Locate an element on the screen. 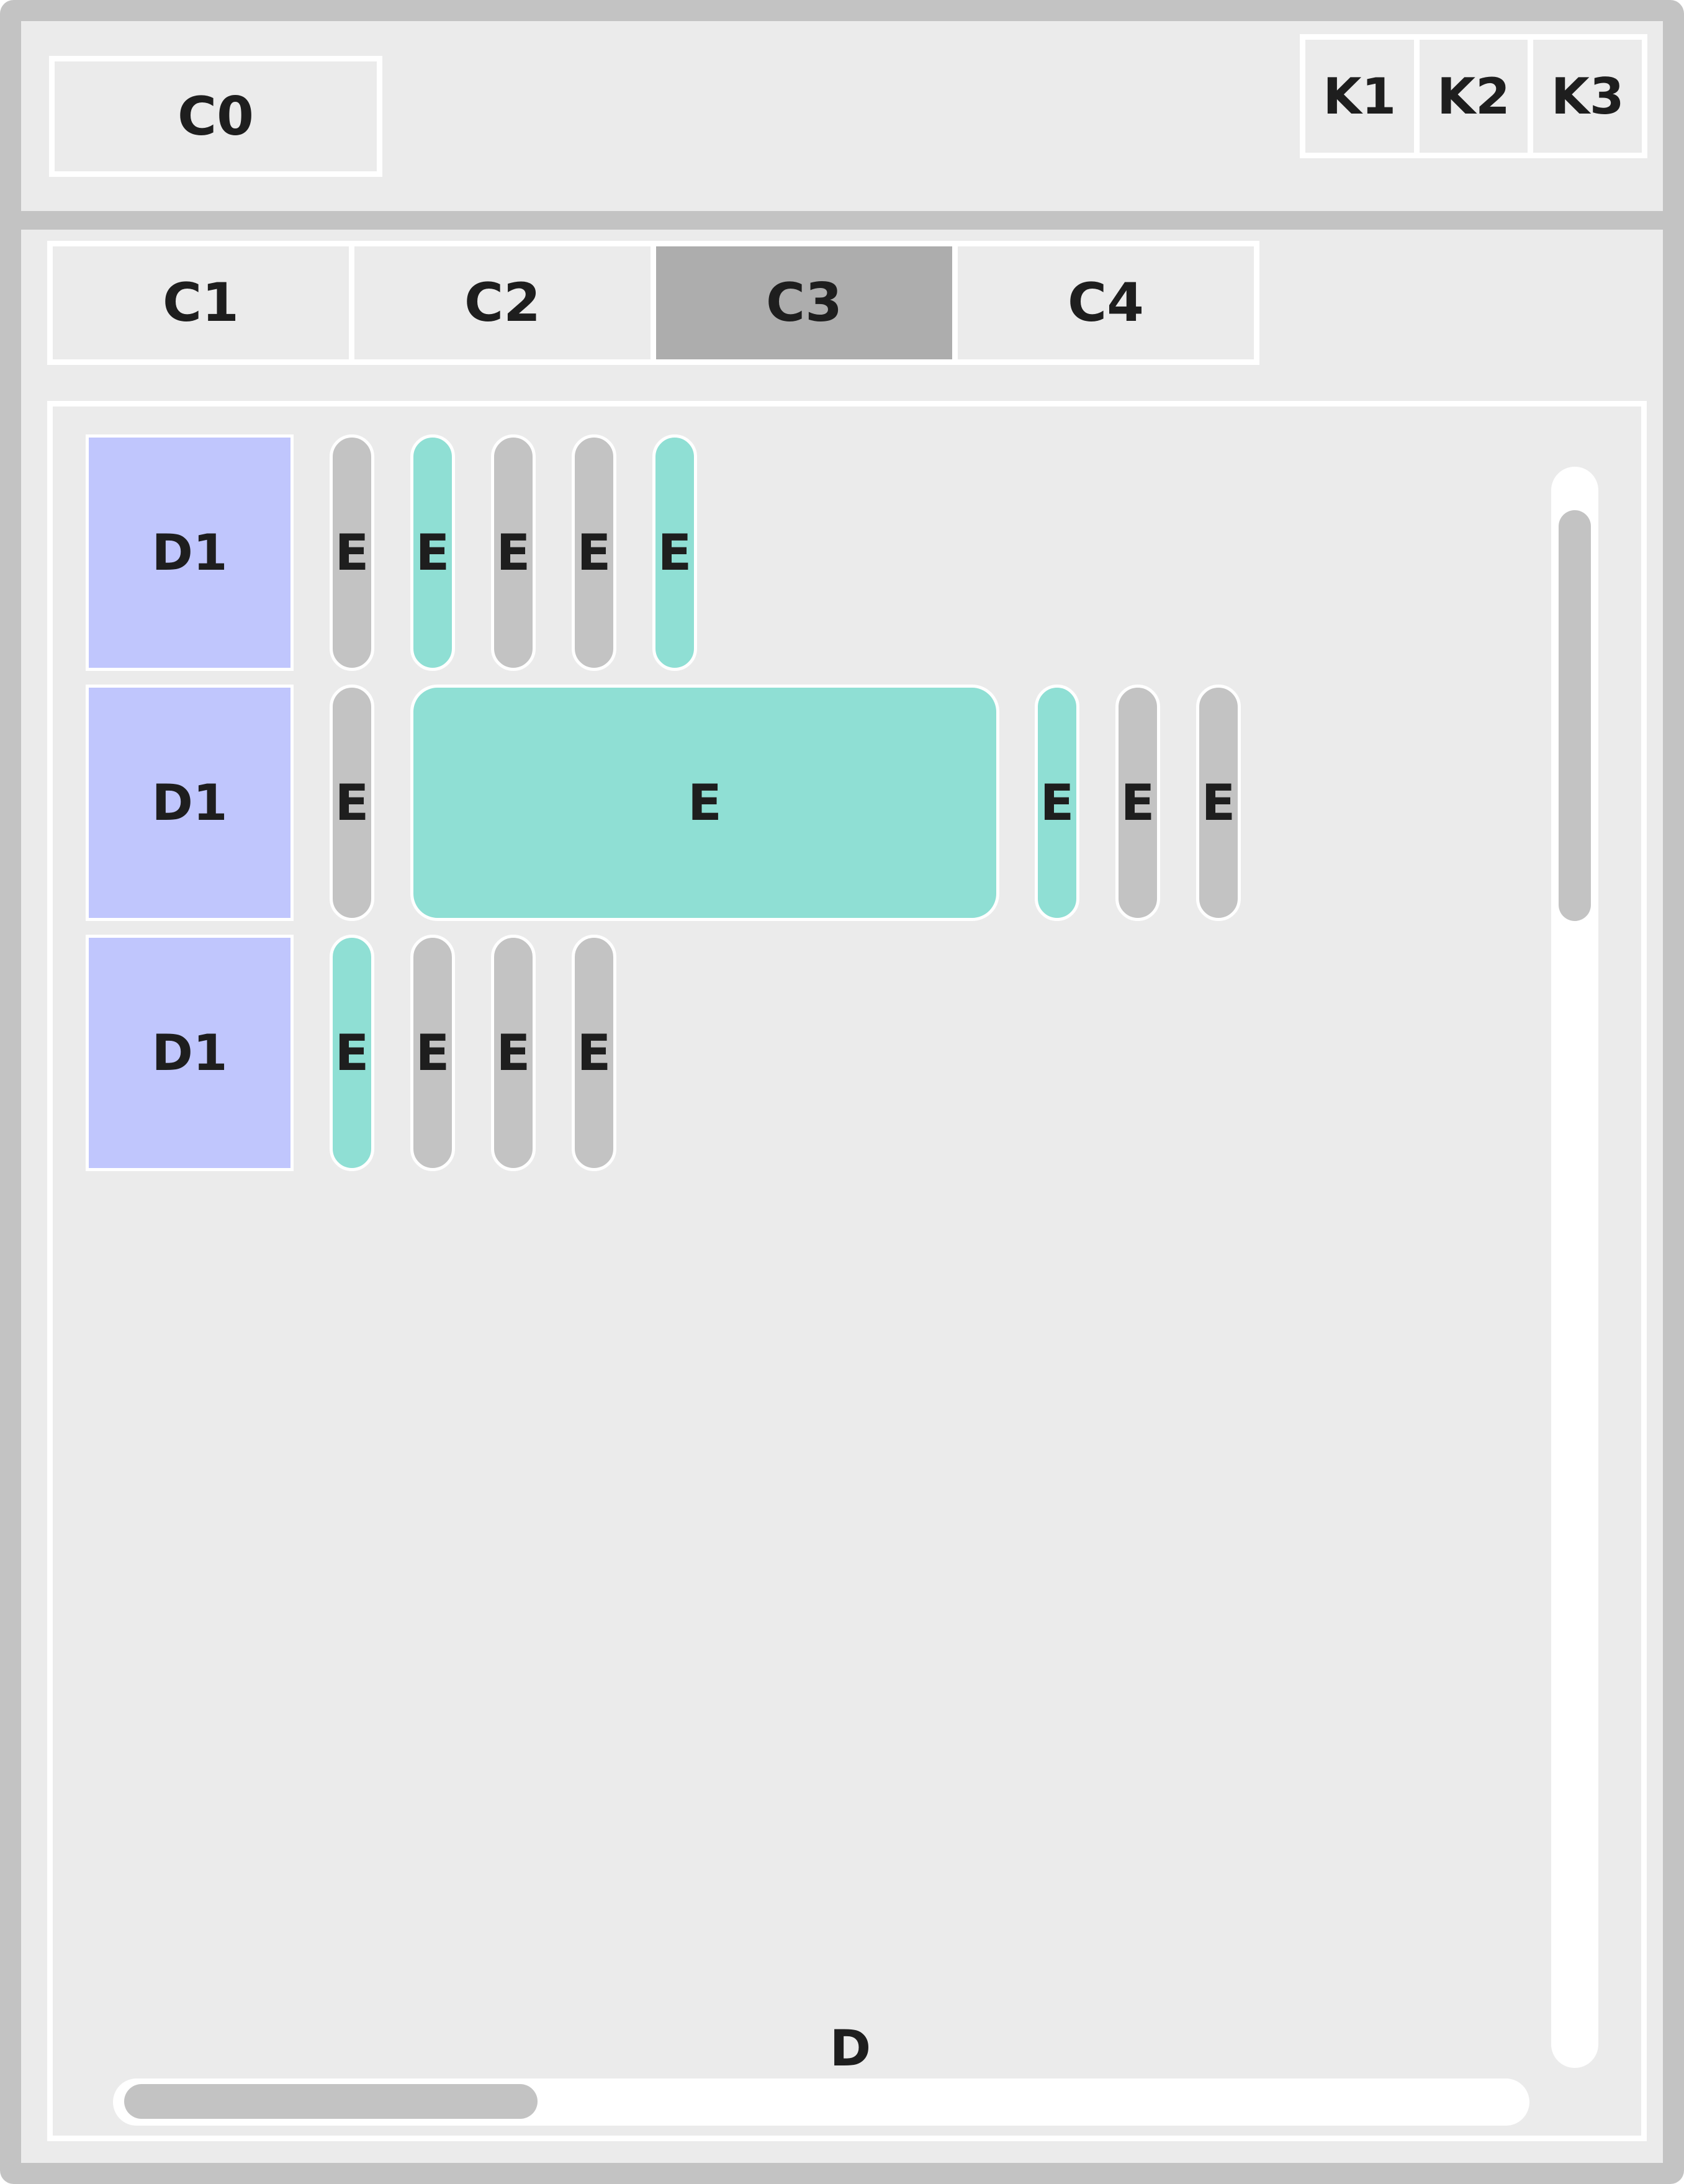  control-button-group: K1 K2 K3 is located at coordinates (1473, 96).